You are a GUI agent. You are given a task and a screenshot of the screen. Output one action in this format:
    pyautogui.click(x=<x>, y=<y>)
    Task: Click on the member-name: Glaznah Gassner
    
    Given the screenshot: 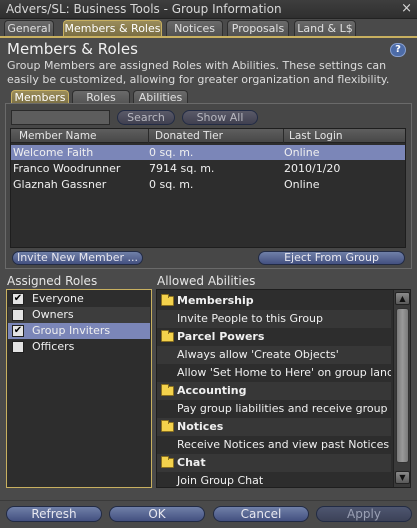 What is the action you would take?
    pyautogui.click(x=60, y=184)
    